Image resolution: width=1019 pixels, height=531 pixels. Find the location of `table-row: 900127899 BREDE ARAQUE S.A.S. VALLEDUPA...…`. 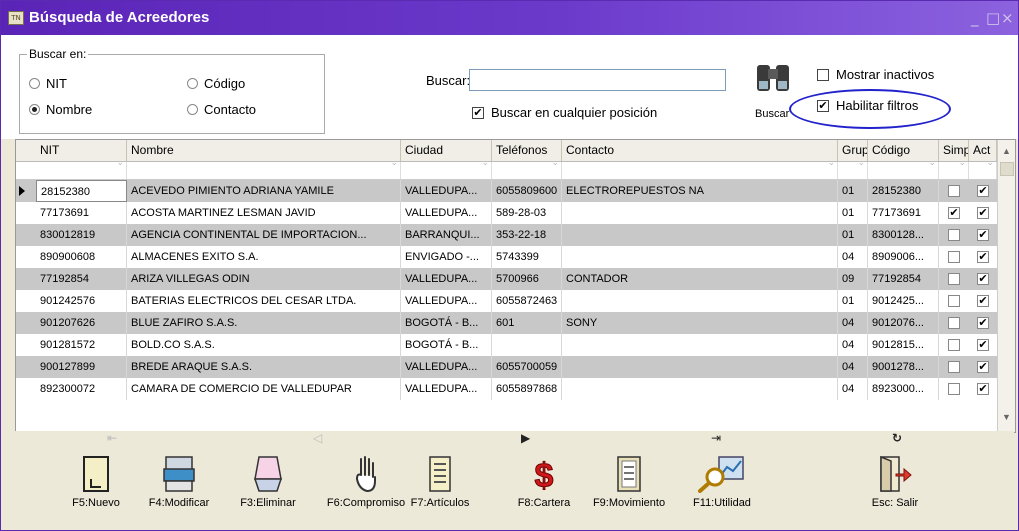

table-row: 900127899 BREDE ARAQUE S.A.S. VALLEDUPA...… is located at coordinates (506, 367).